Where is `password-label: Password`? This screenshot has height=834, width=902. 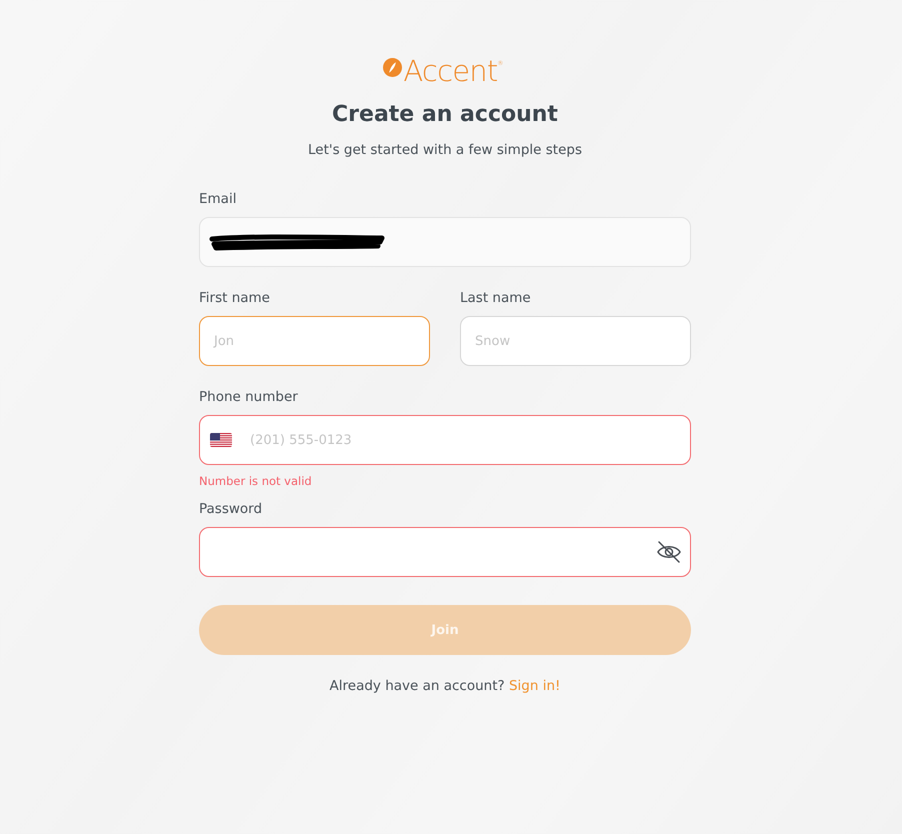 password-label: Password is located at coordinates (231, 509).